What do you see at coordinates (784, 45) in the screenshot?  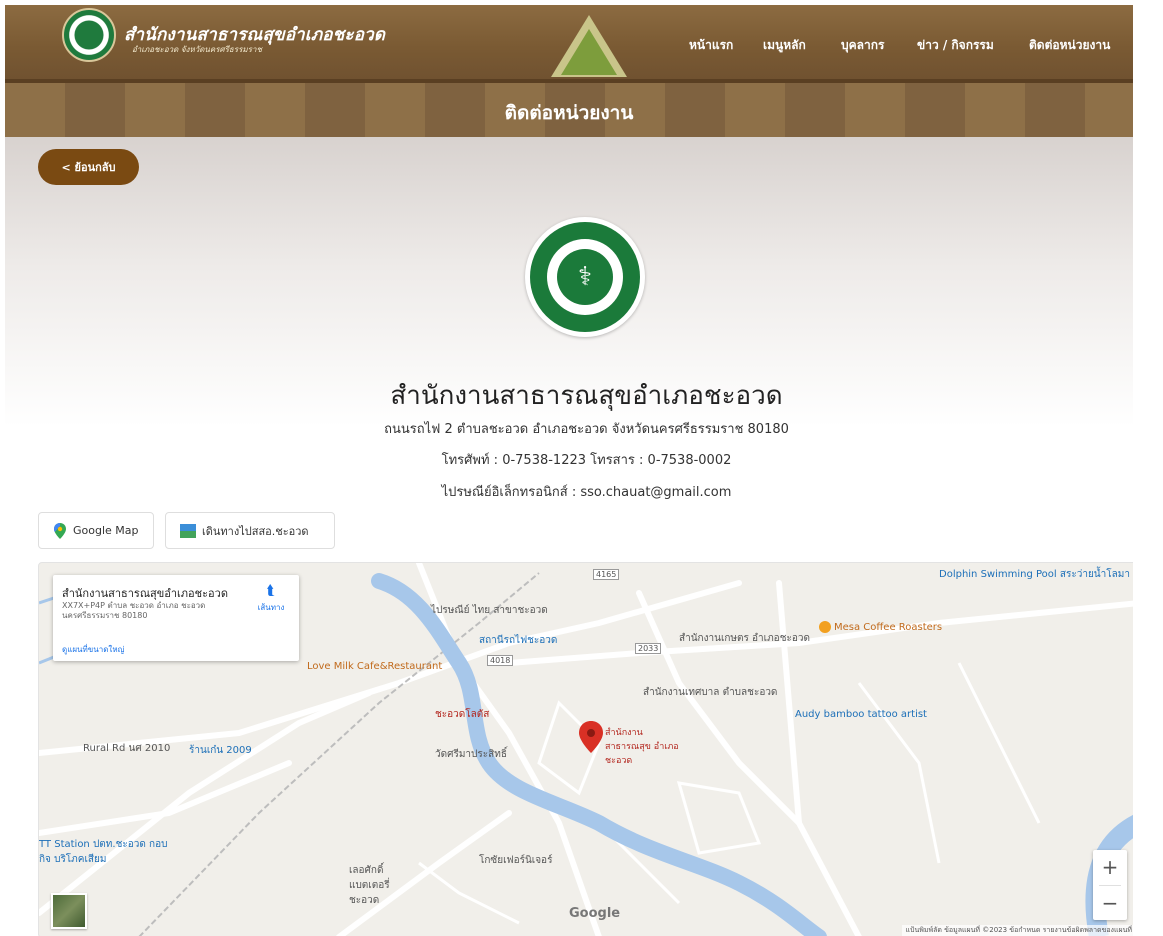 I see `nav-main-menu: เมนูหลัก` at bounding box center [784, 45].